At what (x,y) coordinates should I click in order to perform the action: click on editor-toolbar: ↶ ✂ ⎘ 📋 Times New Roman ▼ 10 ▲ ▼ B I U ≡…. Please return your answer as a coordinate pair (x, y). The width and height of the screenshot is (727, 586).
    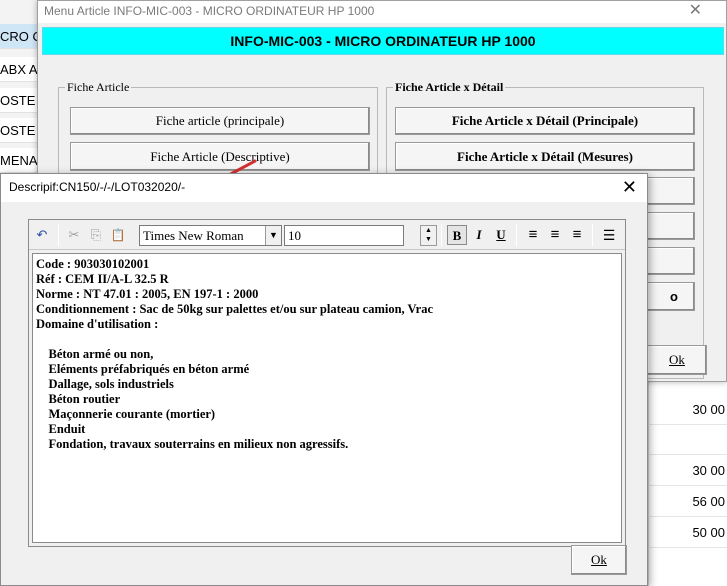
    Looking at the image, I should click on (327, 235).